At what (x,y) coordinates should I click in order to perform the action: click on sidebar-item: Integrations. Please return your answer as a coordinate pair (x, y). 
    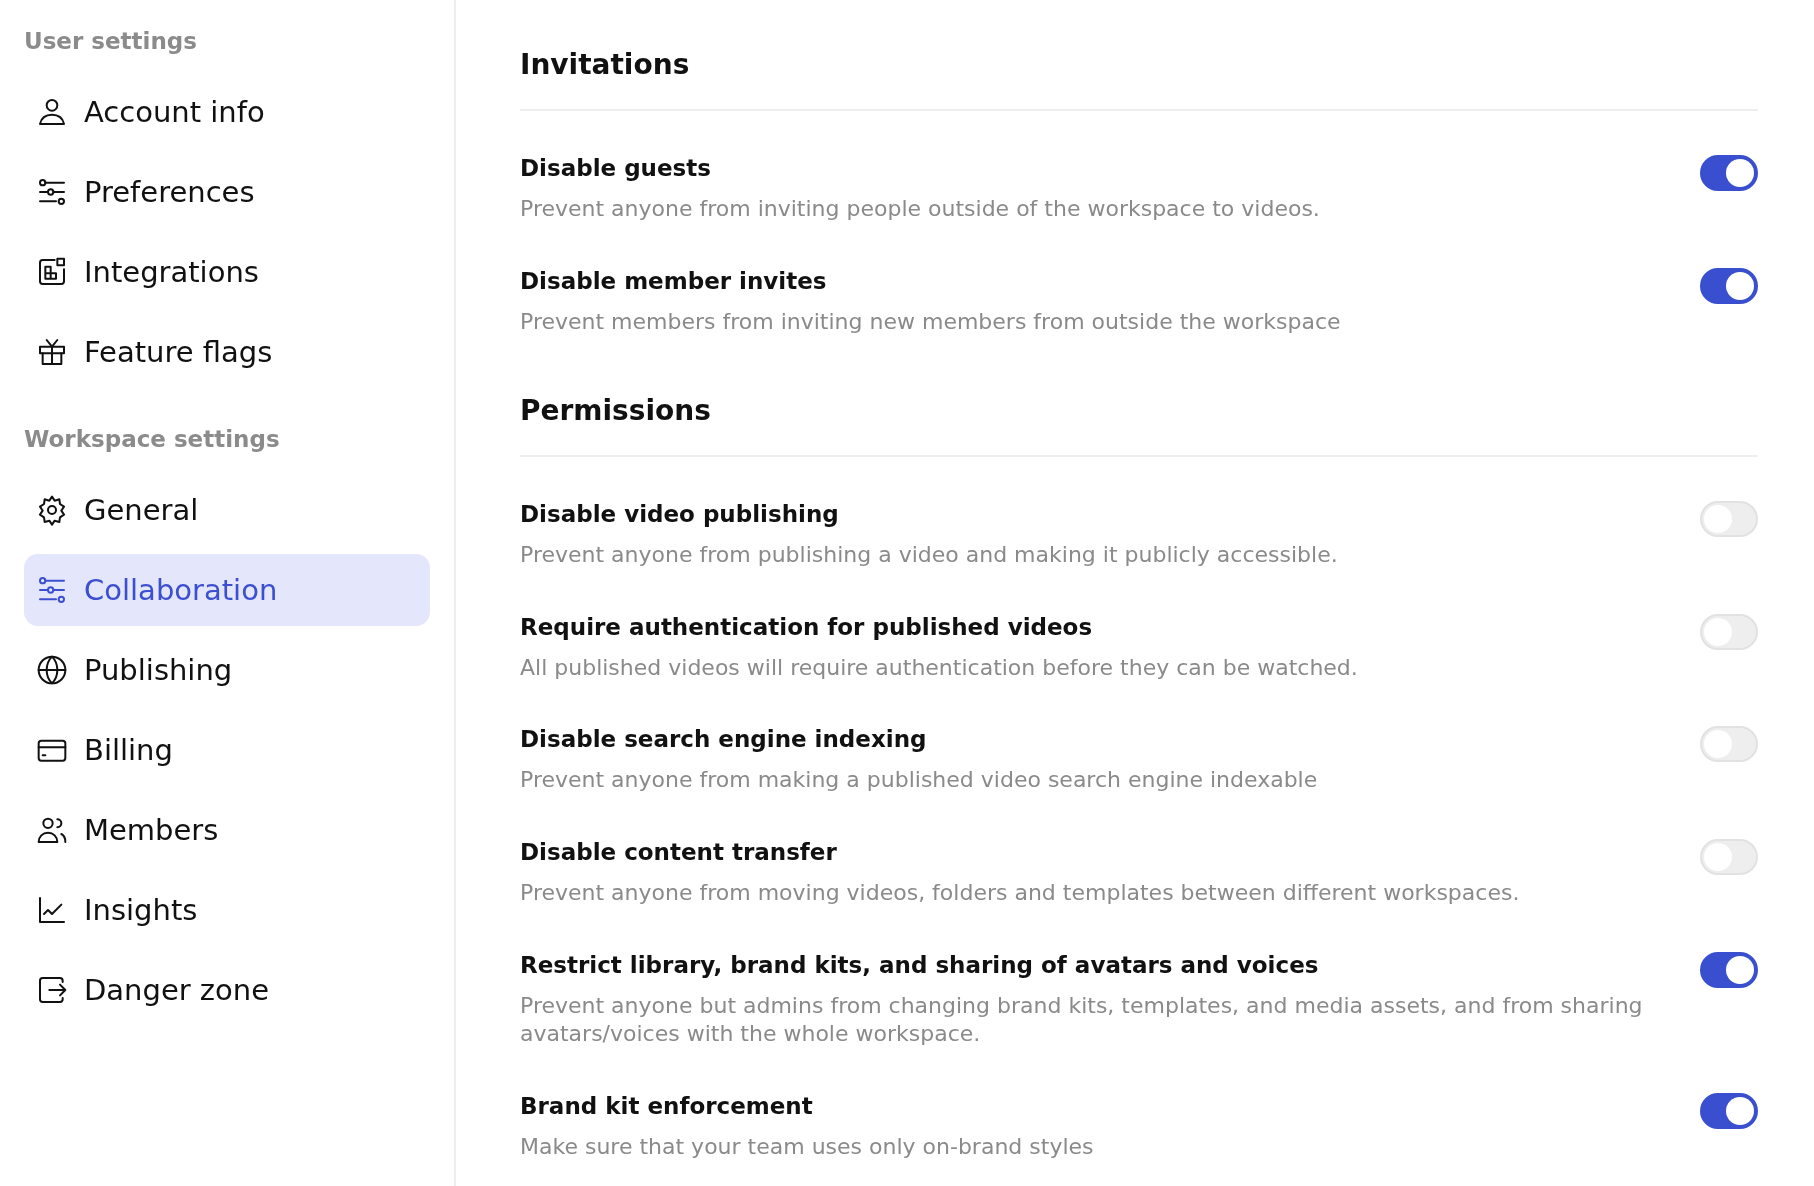
    Looking at the image, I should click on (227, 272).